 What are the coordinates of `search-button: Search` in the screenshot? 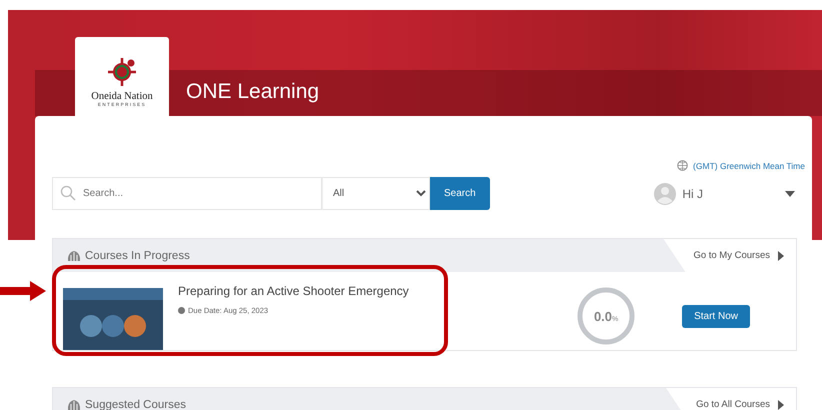 It's located at (460, 193).